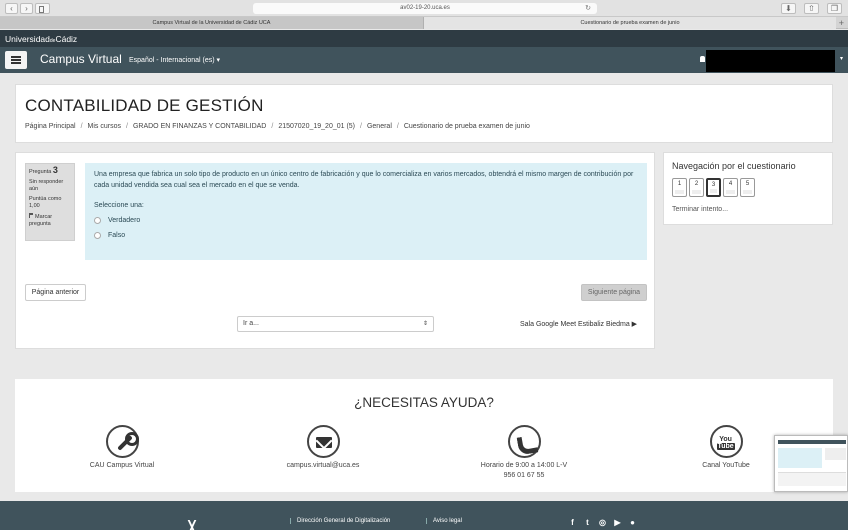 The image size is (848, 530). I want to click on question-score: Puntúa como 1,00, so click(45, 202).